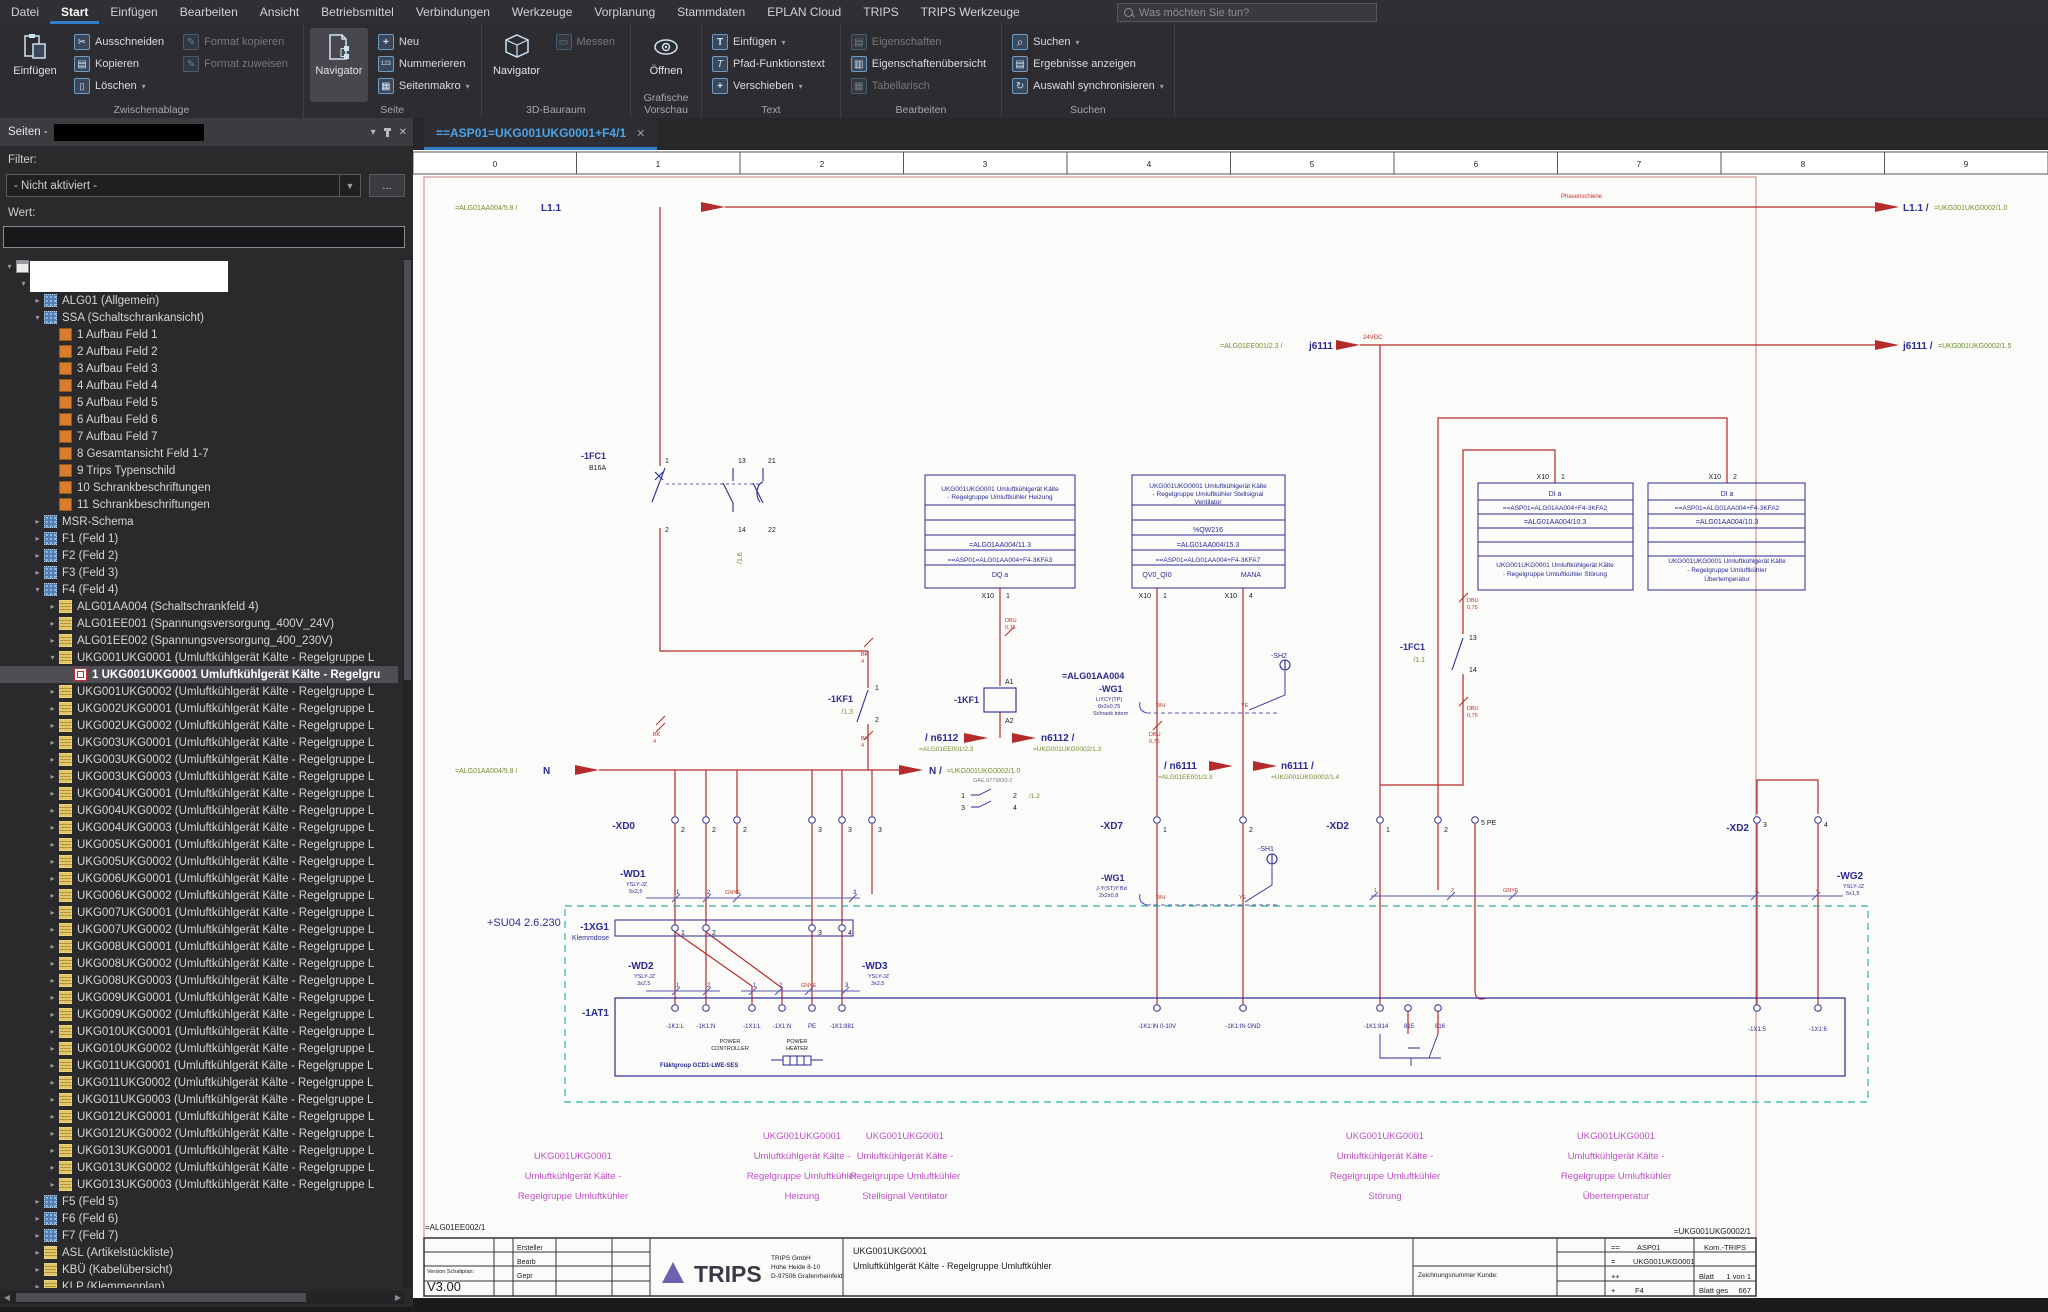  I want to click on tree-row: 1 Aufbau Feld 1, so click(199, 334).